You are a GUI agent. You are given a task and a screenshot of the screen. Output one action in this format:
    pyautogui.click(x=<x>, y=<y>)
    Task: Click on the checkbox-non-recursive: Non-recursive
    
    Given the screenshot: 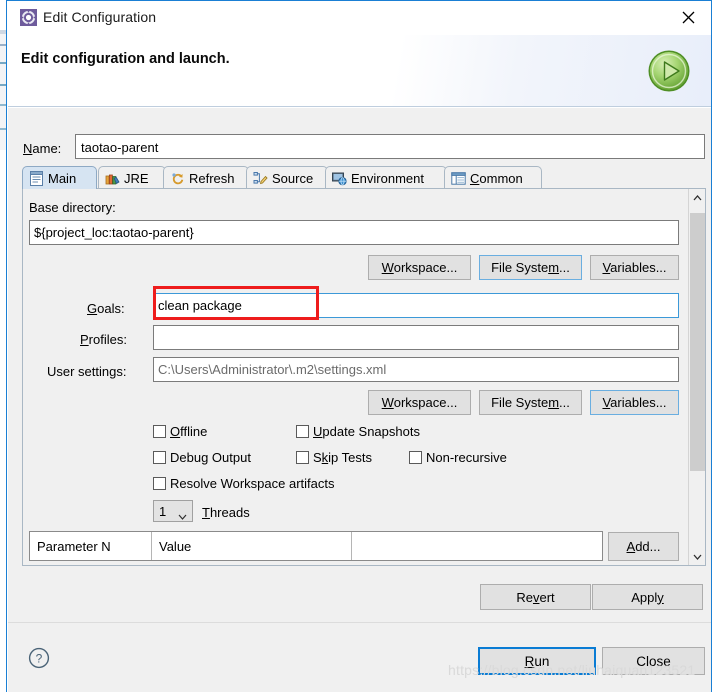 What is the action you would take?
    pyautogui.click(x=458, y=457)
    